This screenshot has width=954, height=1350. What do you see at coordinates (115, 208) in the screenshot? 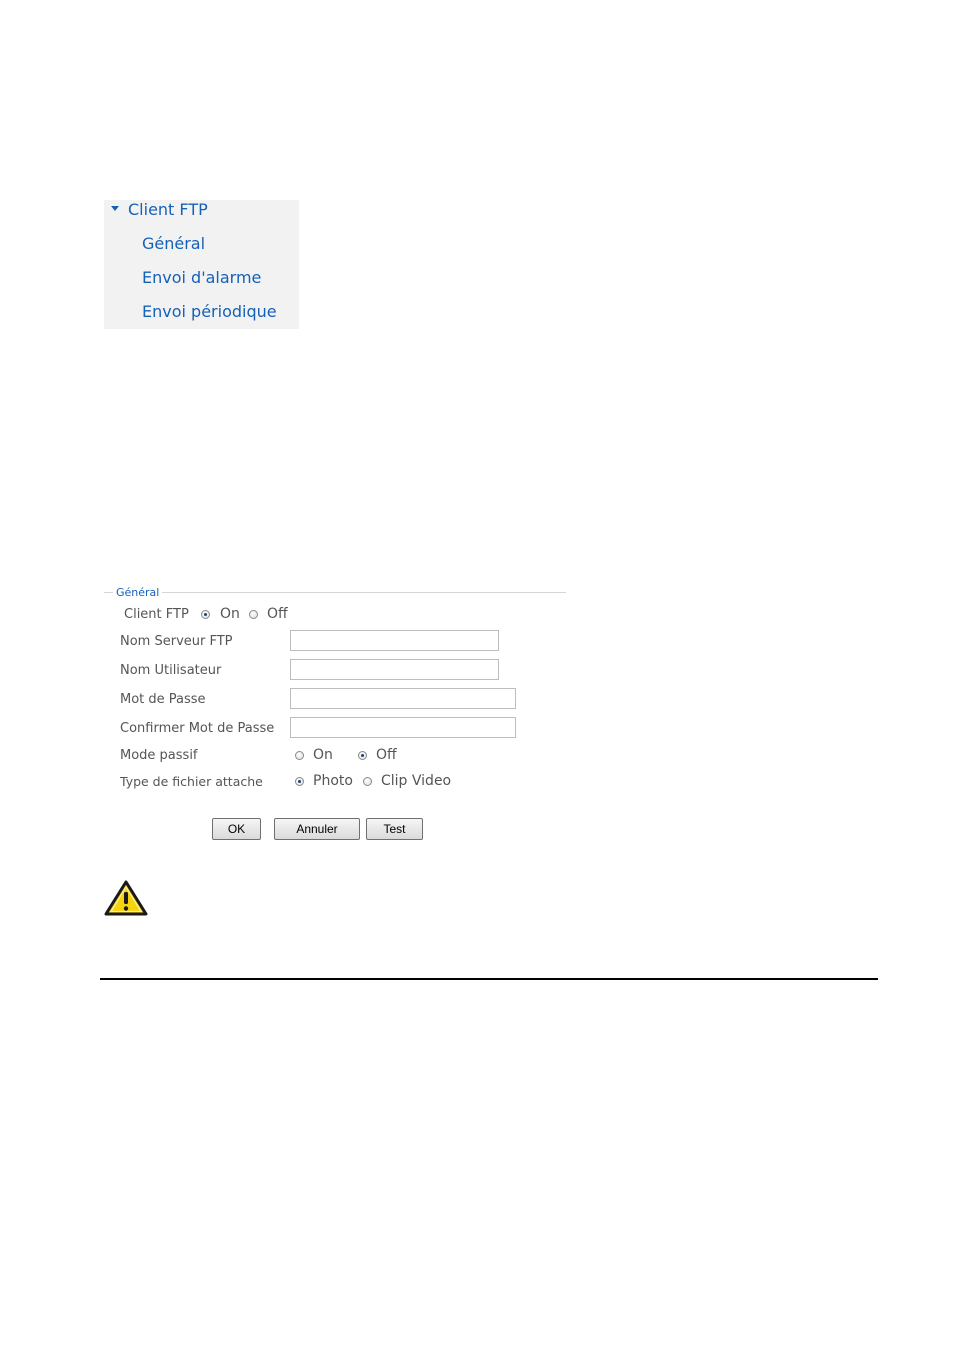
I see `caret-down-icon` at bounding box center [115, 208].